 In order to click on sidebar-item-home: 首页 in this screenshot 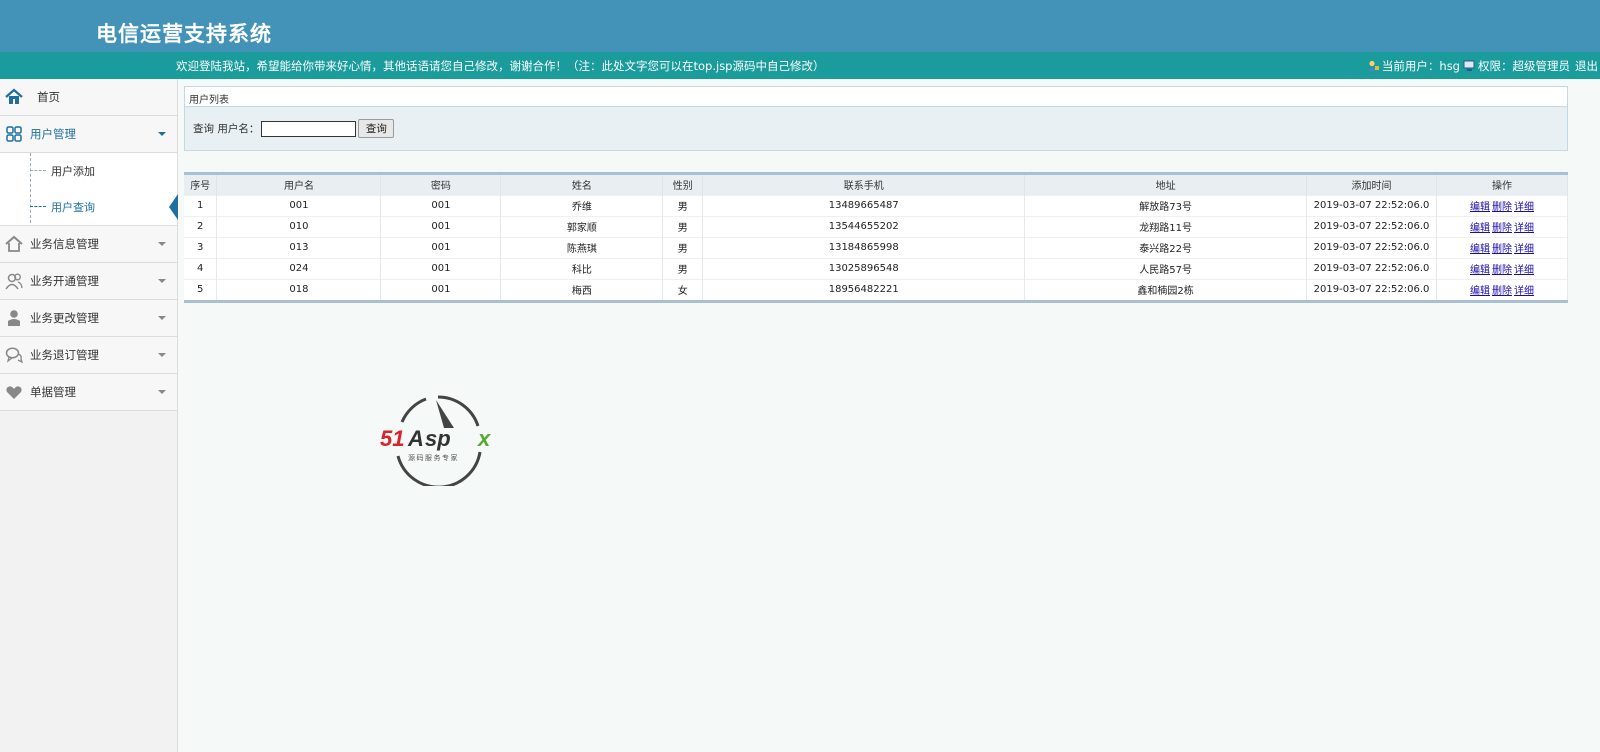, I will do `click(88, 97)`.